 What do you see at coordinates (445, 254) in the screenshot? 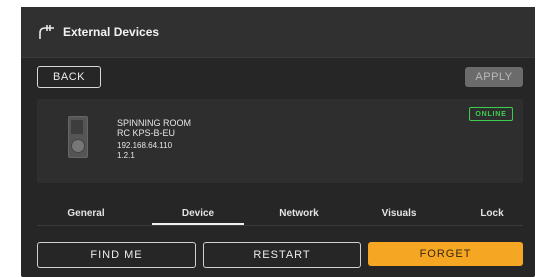
I see `forget-button: FORGET` at bounding box center [445, 254].